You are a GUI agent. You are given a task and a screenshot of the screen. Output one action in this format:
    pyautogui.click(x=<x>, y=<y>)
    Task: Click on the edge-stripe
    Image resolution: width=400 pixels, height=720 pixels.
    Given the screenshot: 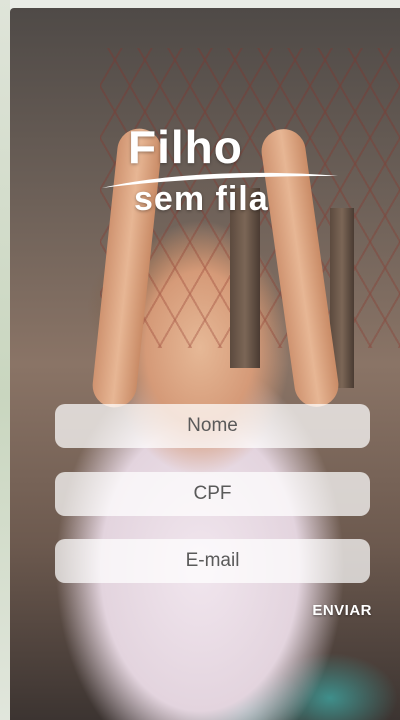 What is the action you would take?
    pyautogui.click(x=5, y=360)
    